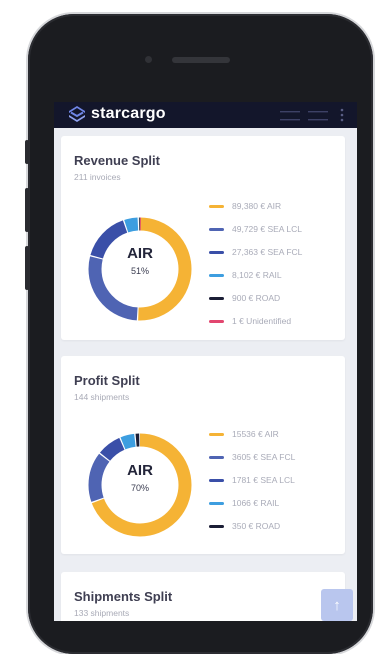 This screenshot has height=654, width=376. Describe the element at coordinates (139, 488) in the screenshot. I see `donut-center-value: 70%` at that location.